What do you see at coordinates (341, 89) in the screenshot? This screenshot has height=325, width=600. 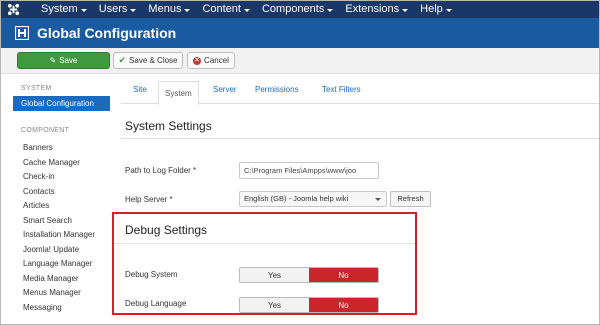 I see `tab-text-filters: Text Filters` at bounding box center [341, 89].